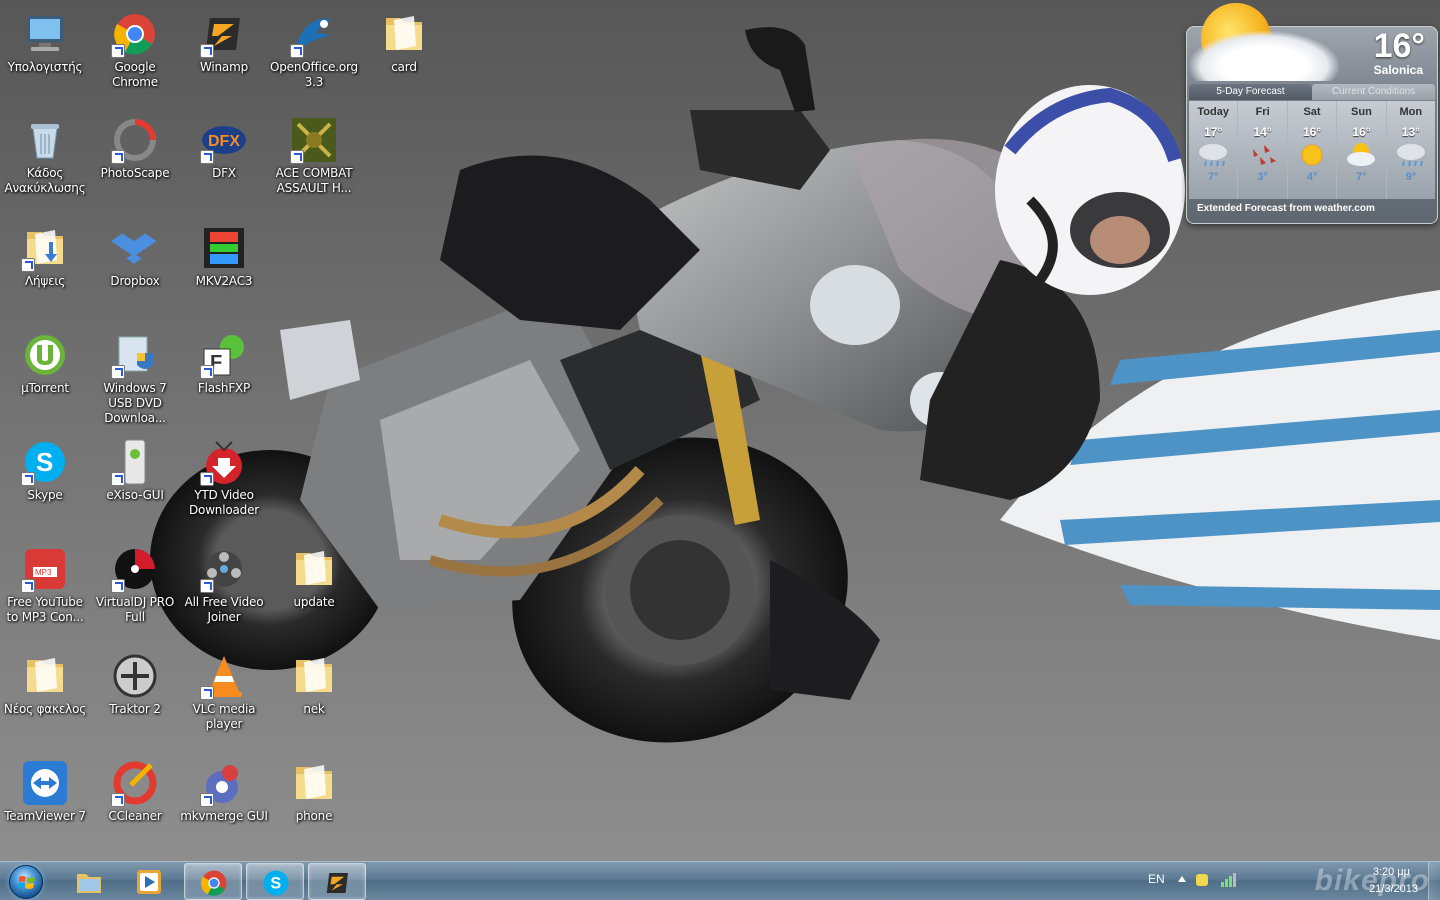  What do you see at coordinates (45, 140) in the screenshot?
I see `recycle-bin-icon` at bounding box center [45, 140].